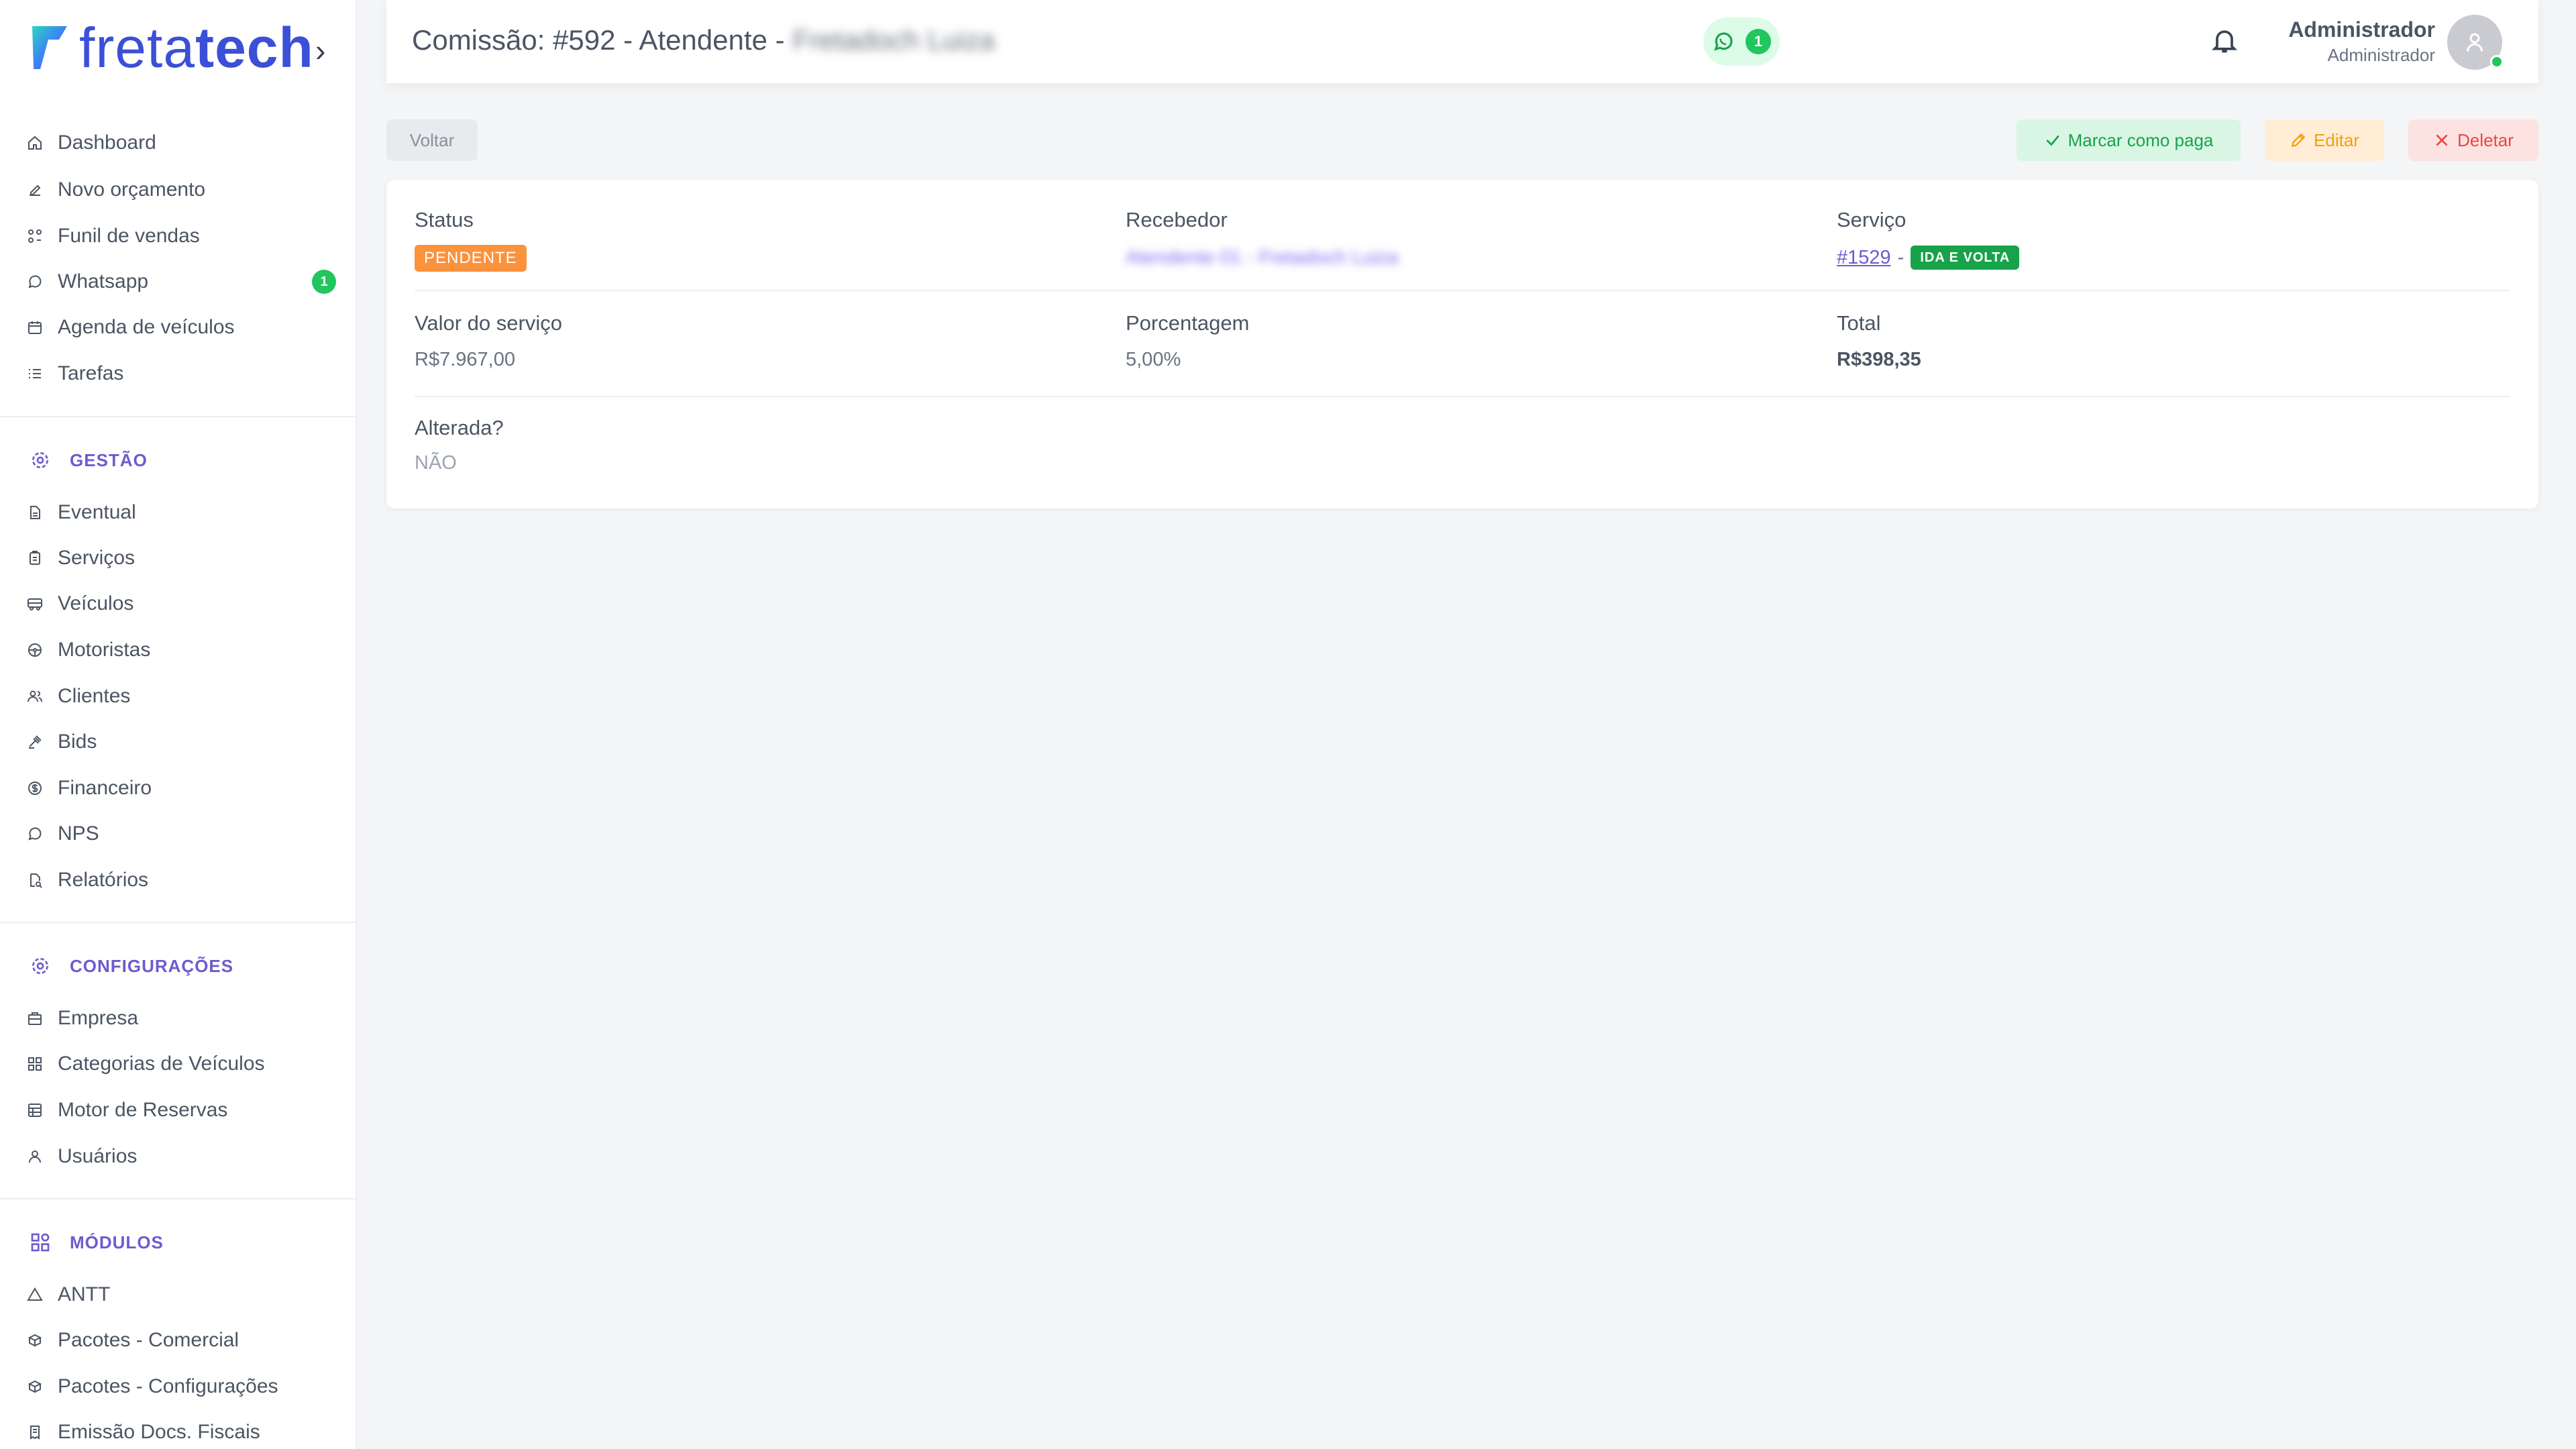 This screenshot has width=2576, height=1449. I want to click on receiver-link: Atendente 01 - Fretadoch Luiza, so click(1262, 258).